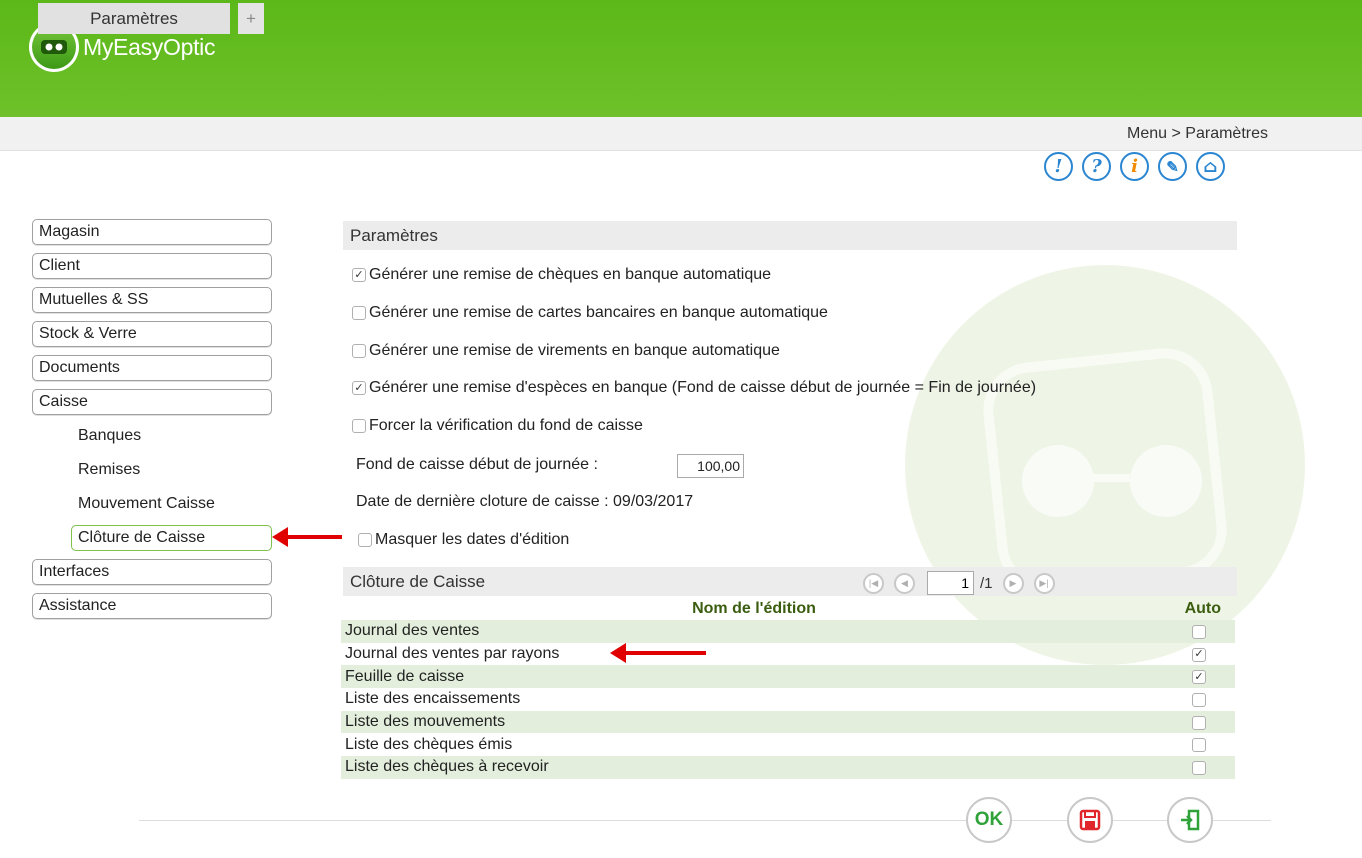  Describe the element at coordinates (788, 722) in the screenshot. I see `table-row: Liste des mouvements` at that location.